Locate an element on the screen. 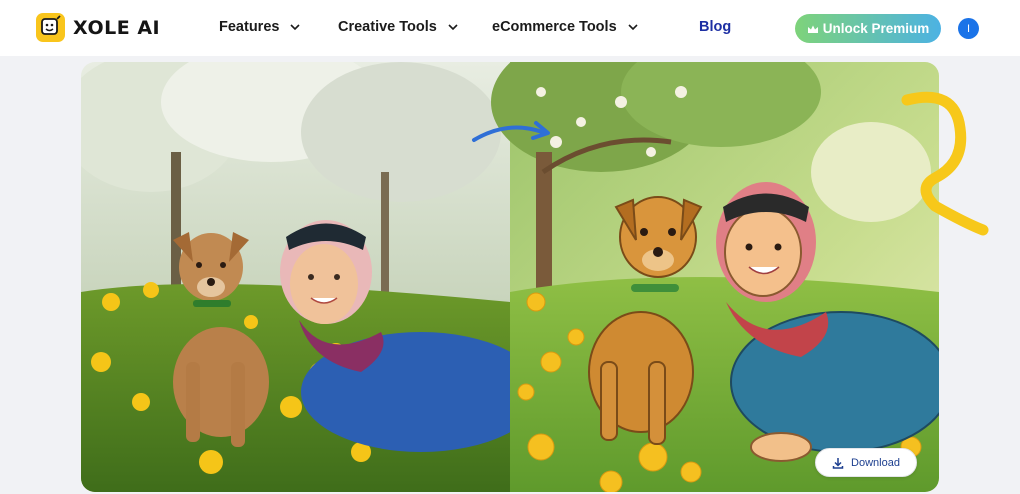 The height and width of the screenshot is (494, 1020). download-label: Download is located at coordinates (875, 462).